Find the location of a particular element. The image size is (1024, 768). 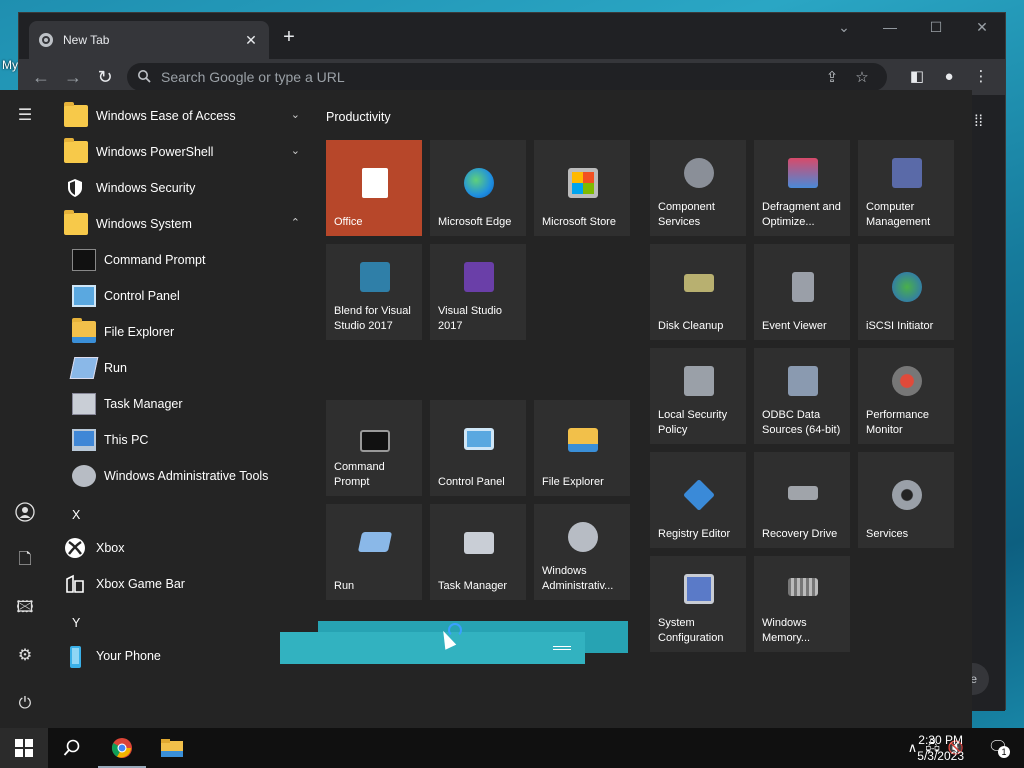

tile-blend-visual-studio: Blend for Visual Studio 2017 is located at coordinates (374, 292).